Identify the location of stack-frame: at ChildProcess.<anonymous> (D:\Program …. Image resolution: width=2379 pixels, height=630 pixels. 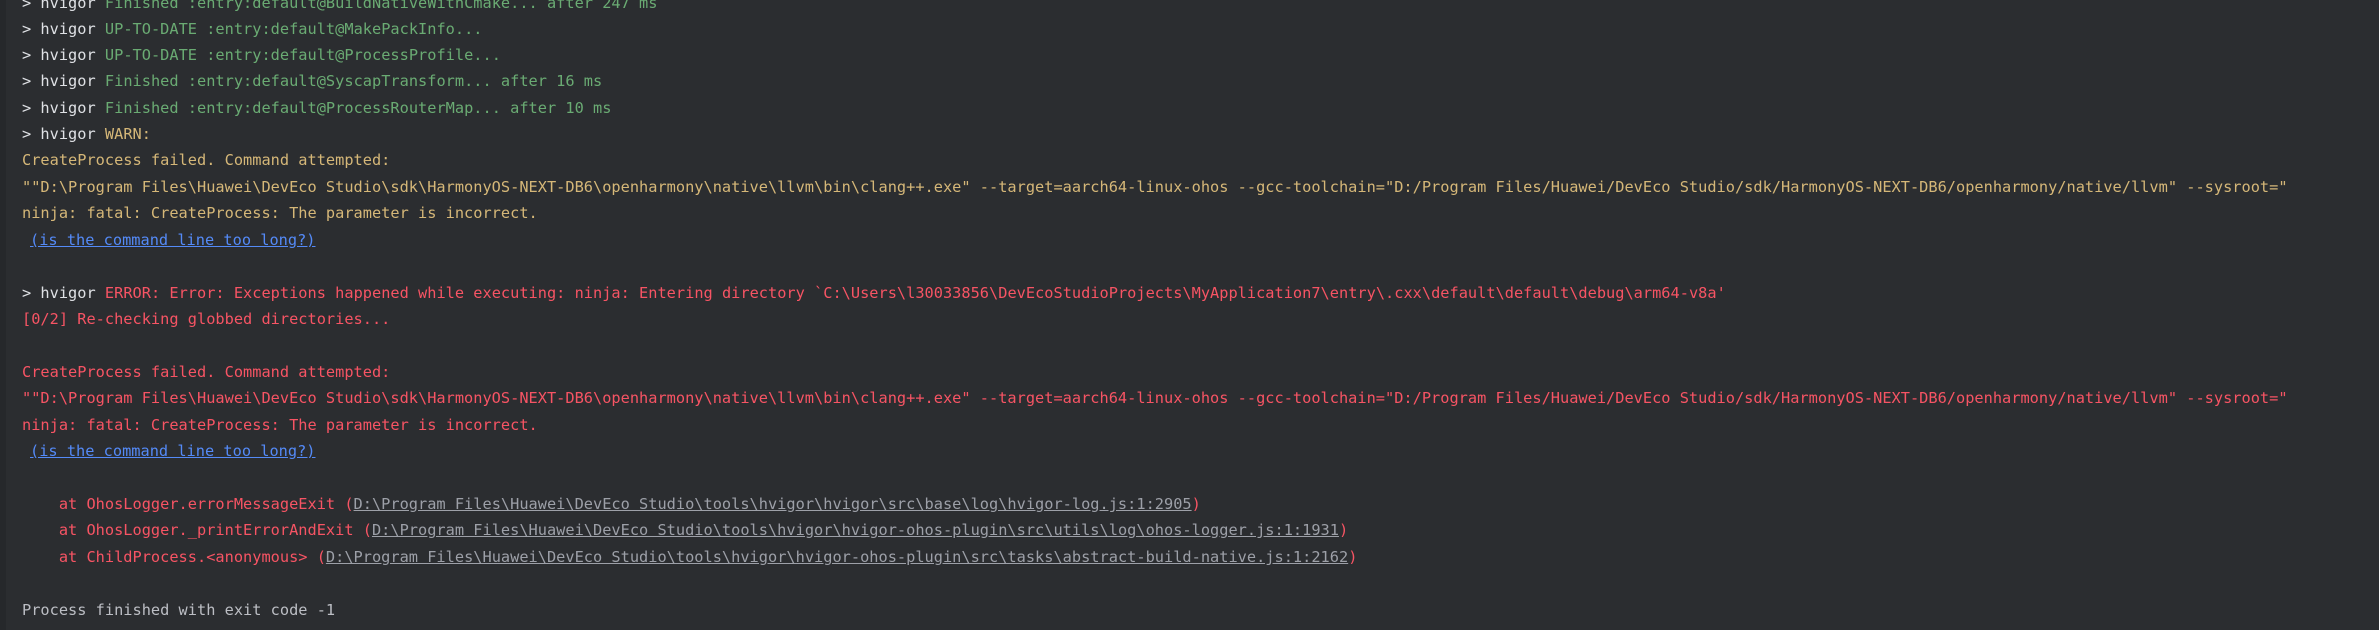
(690, 557).